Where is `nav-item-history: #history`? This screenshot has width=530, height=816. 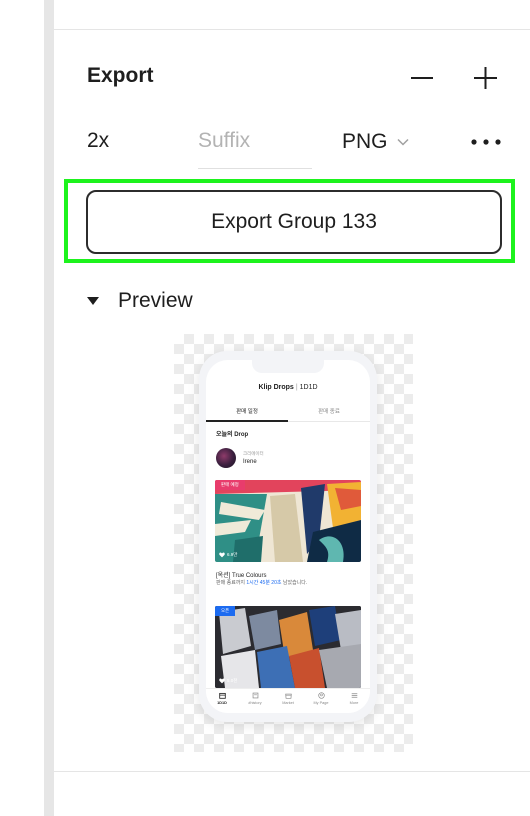
nav-item-history: #history is located at coordinates (255, 698).